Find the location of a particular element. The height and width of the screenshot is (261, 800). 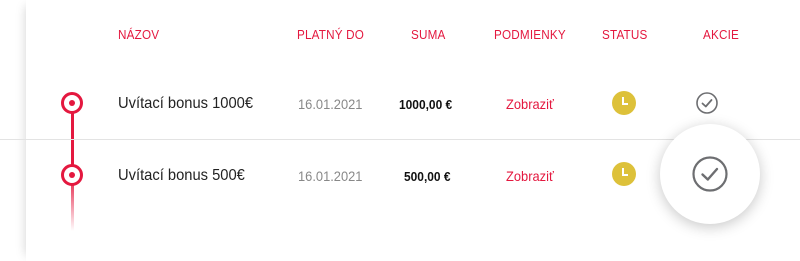

header-name: NÁZOV is located at coordinates (139, 34).